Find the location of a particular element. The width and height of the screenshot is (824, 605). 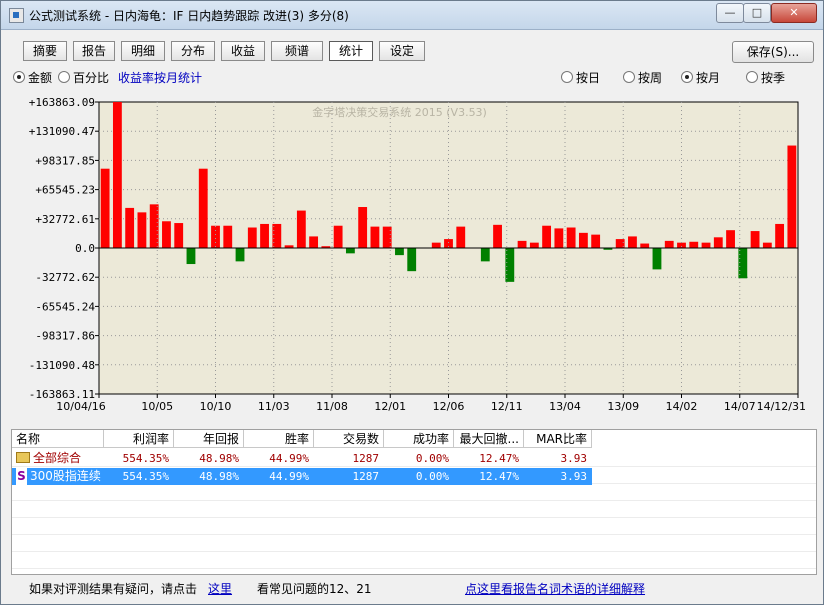

symbol-icon: S is located at coordinates (21, 476).